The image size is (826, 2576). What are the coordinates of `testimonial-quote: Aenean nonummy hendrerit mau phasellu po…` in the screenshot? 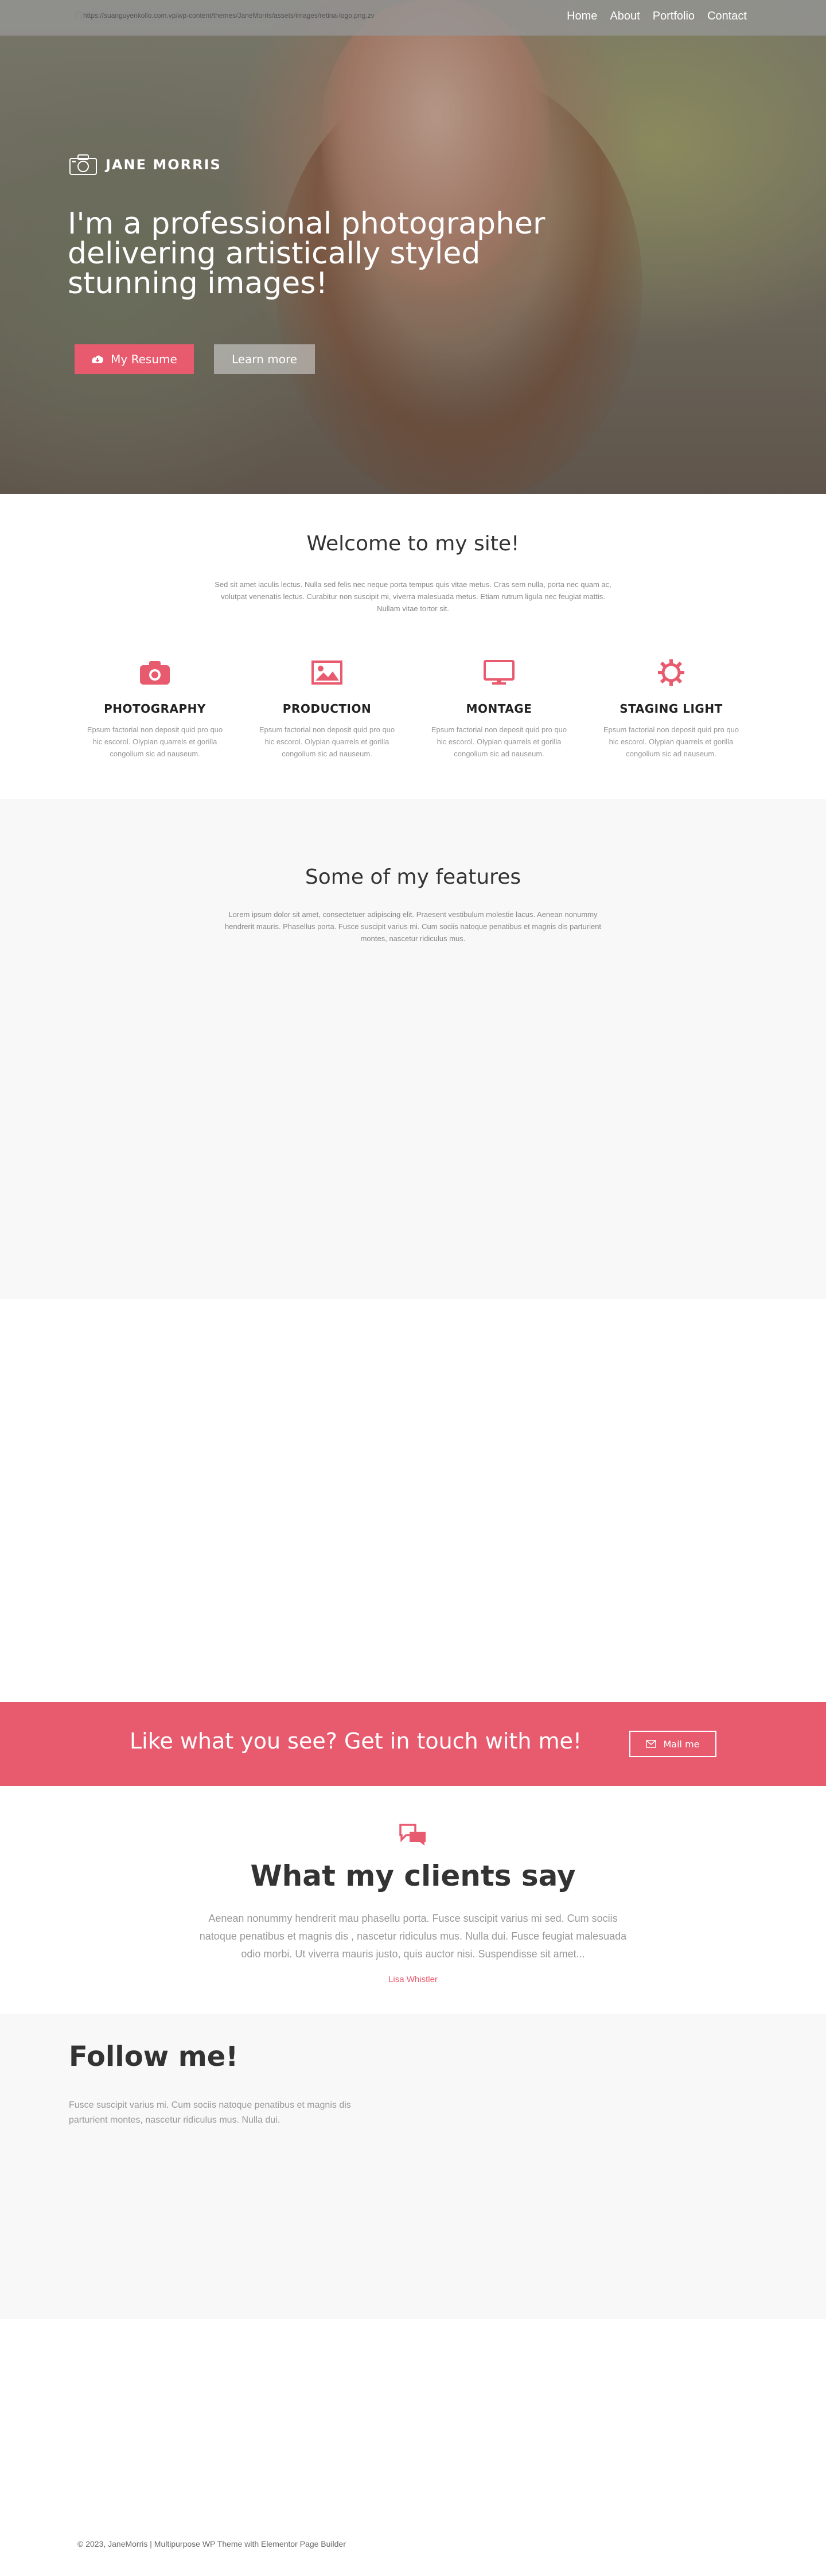 It's located at (413, 1936).